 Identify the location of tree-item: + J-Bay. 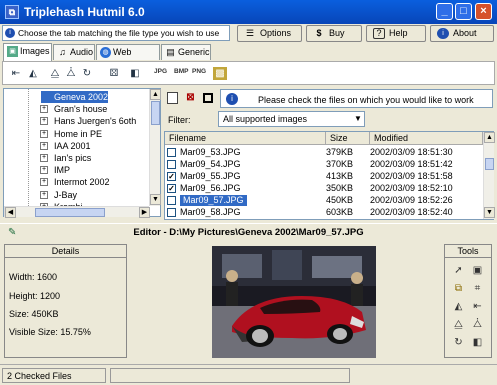
(58, 195).